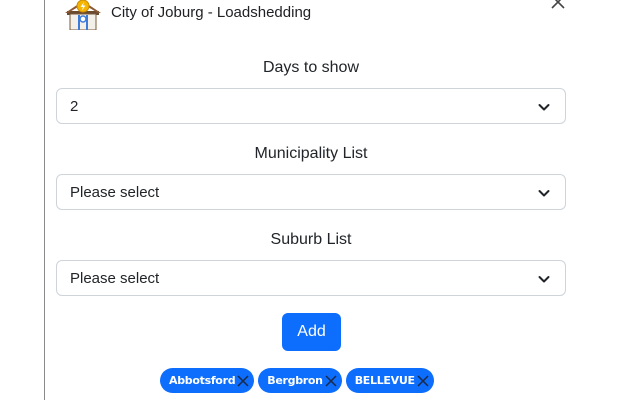  I want to click on days-select-value: 2, so click(74, 106).